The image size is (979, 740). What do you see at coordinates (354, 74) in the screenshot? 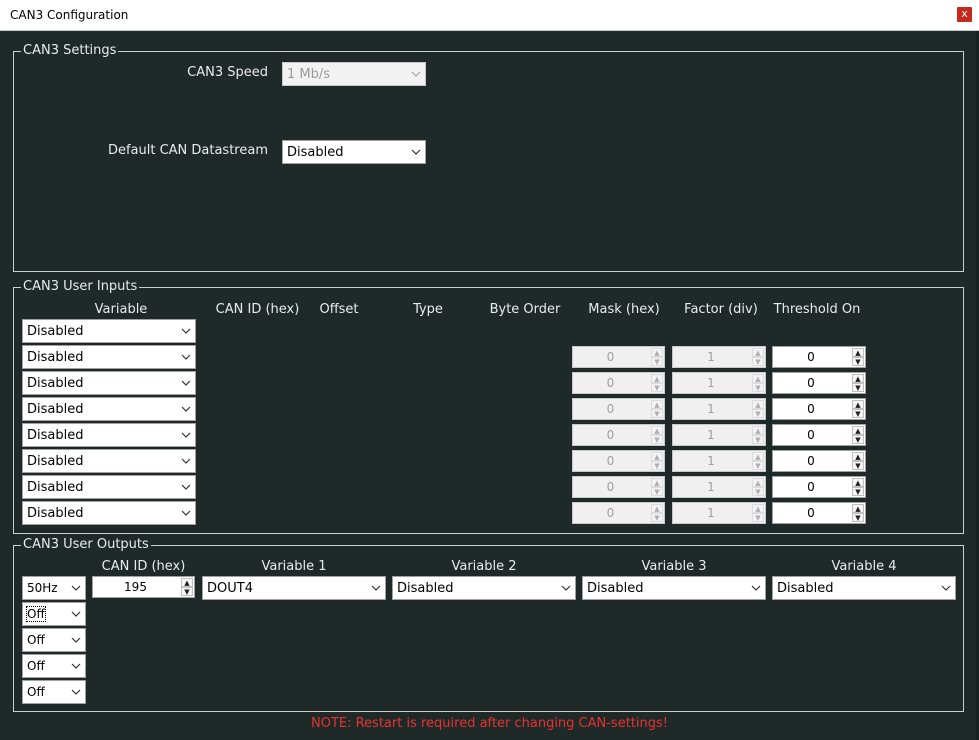
I see `speed-select: 1 Mb/s` at bounding box center [354, 74].